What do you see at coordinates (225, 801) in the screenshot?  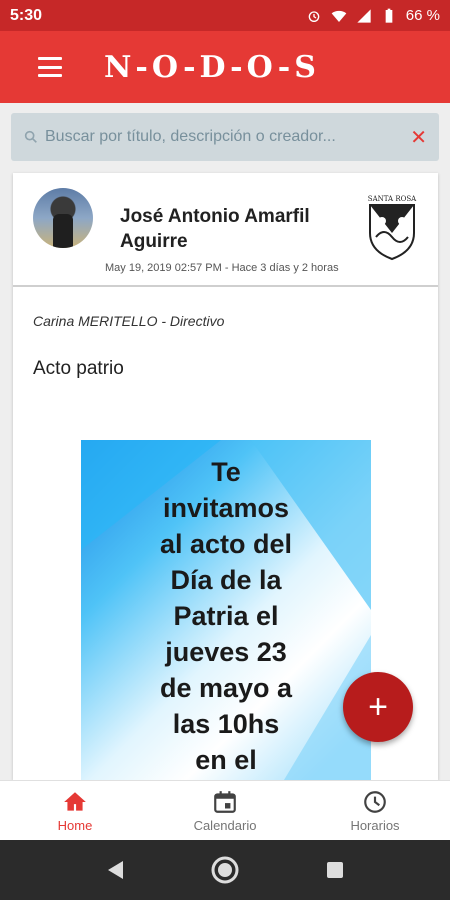 I see `calendar-icon` at bounding box center [225, 801].